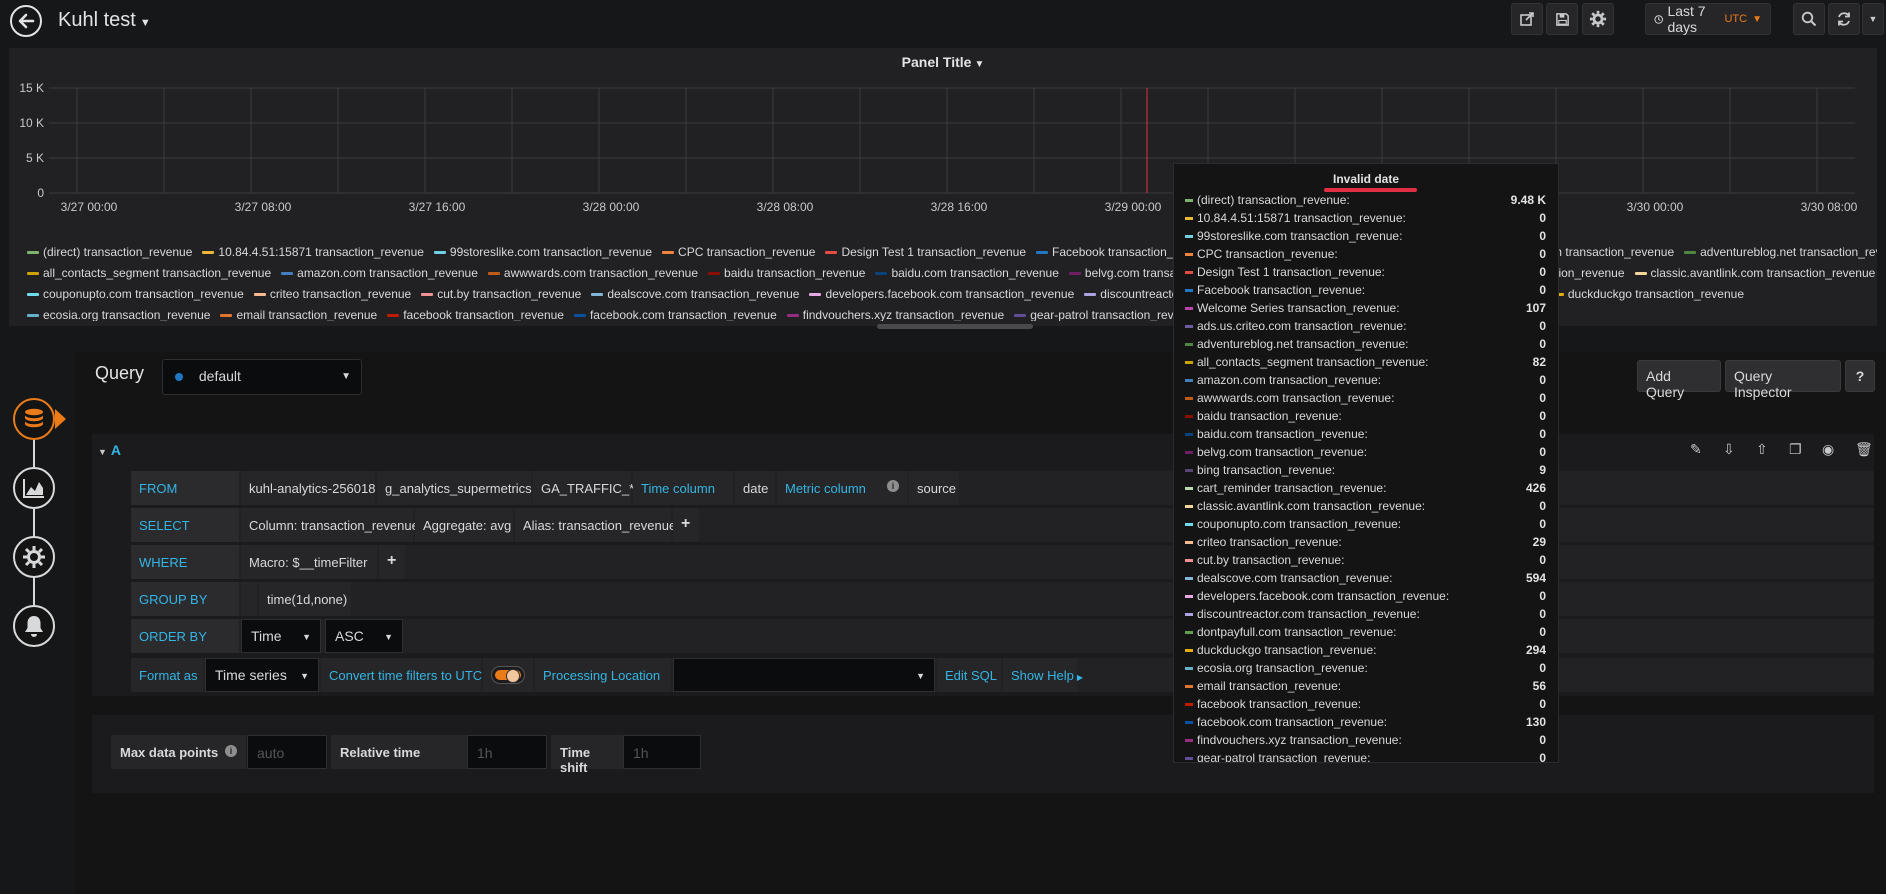  Describe the element at coordinates (1133, 207) in the screenshot. I see `x-tick-label: 3/29 00:00` at that location.